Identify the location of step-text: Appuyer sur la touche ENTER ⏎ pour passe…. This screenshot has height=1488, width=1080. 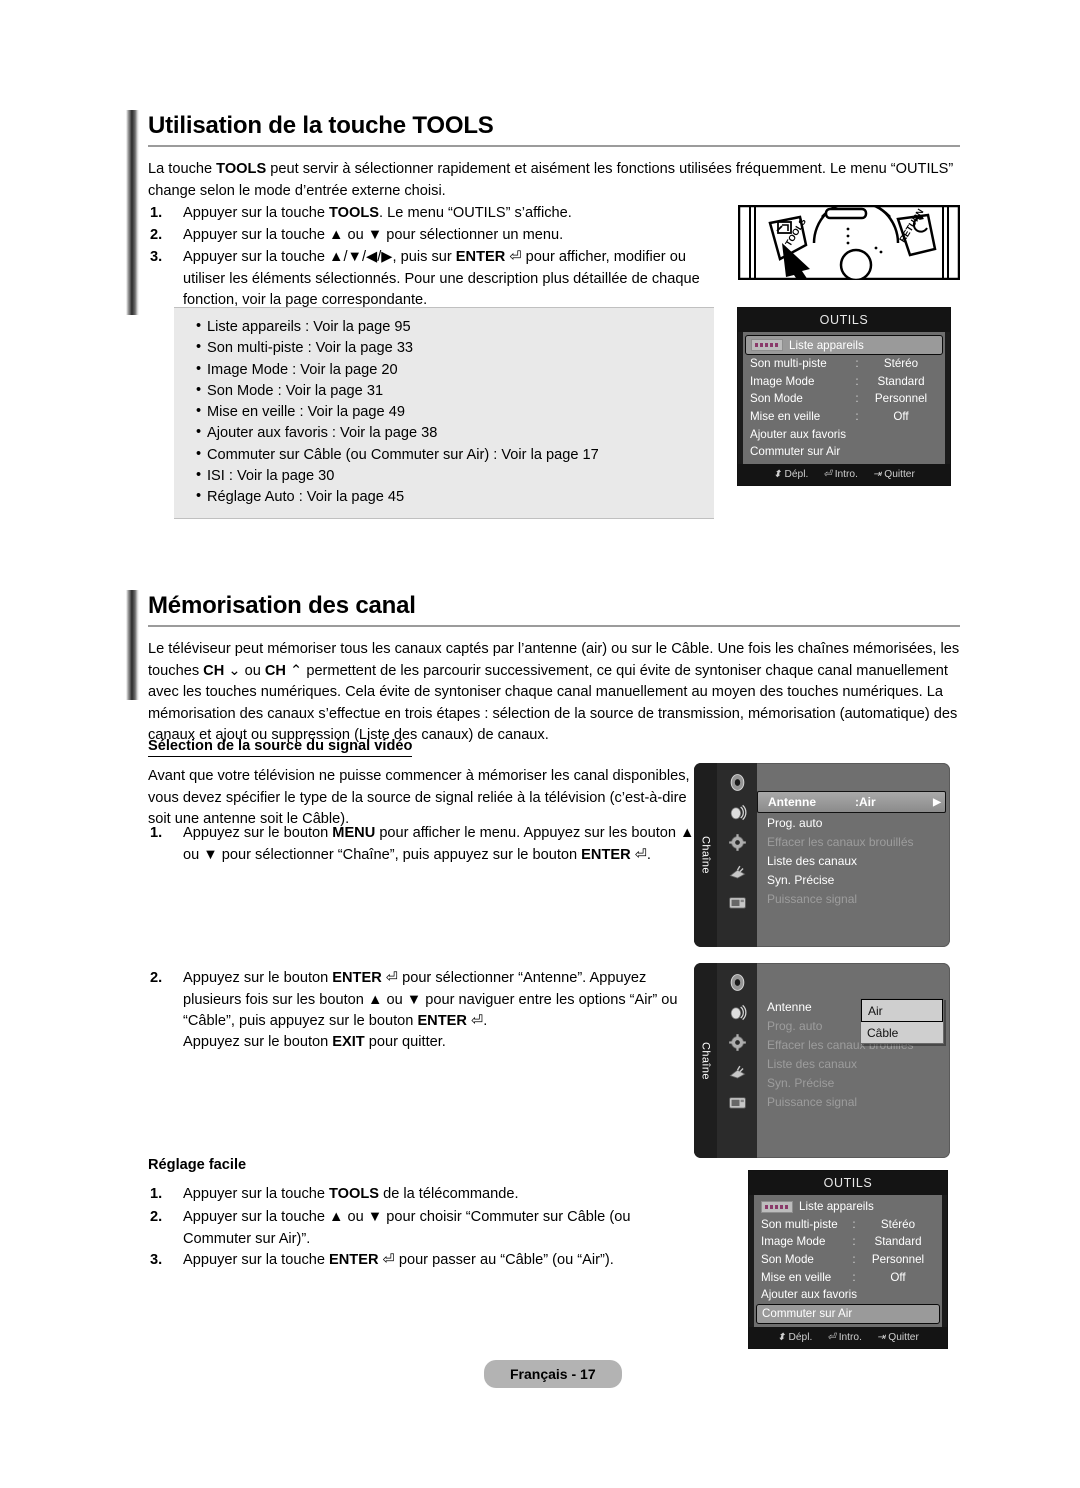
(398, 1260).